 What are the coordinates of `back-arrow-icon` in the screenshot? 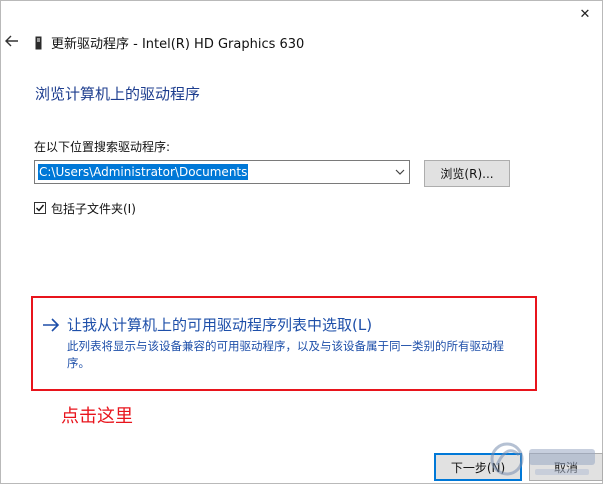 It's located at (12, 41).